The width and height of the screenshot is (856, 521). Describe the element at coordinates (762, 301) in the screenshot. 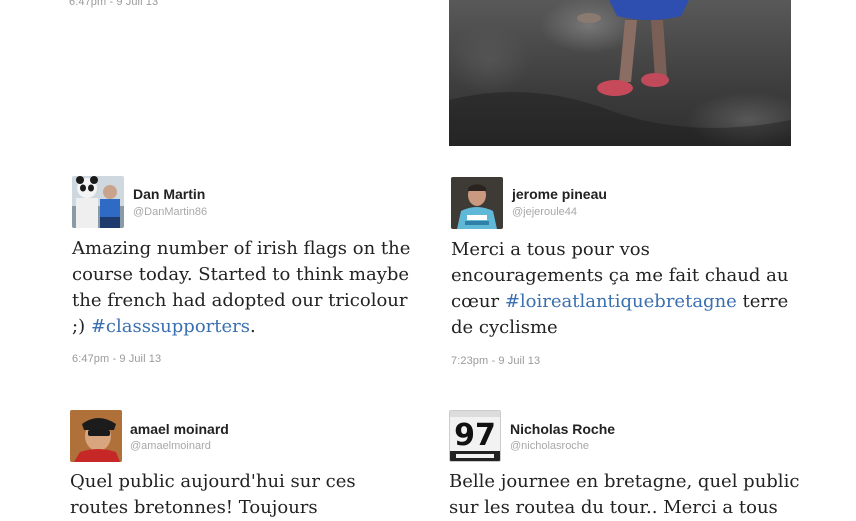

I see `tweet-text-fragment: terre` at that location.